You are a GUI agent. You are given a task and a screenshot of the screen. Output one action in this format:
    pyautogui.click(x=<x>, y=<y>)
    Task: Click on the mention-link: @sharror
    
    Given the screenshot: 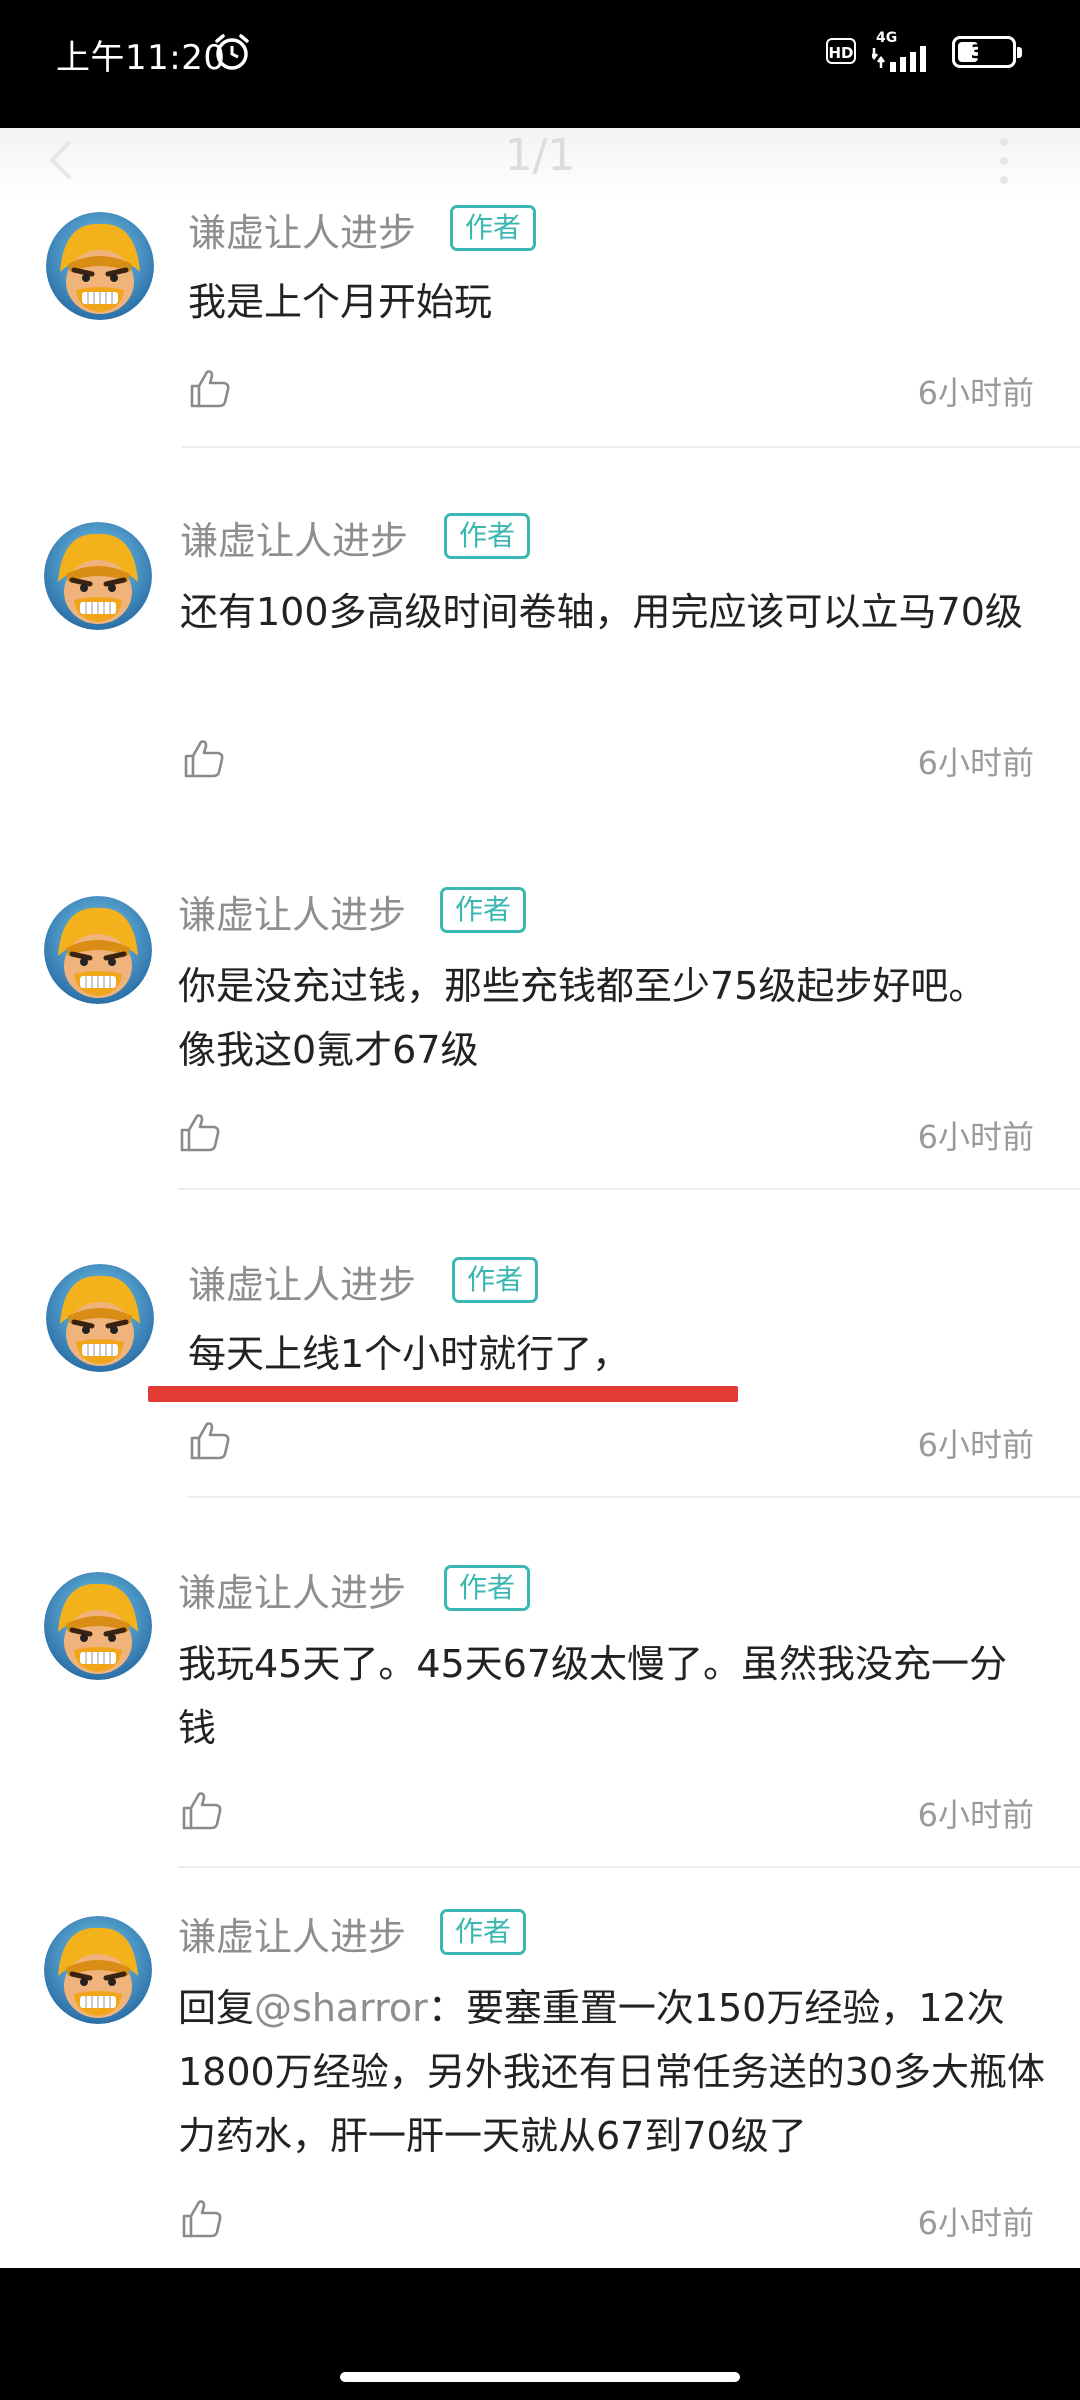 What is the action you would take?
    pyautogui.click(x=341, y=2008)
    